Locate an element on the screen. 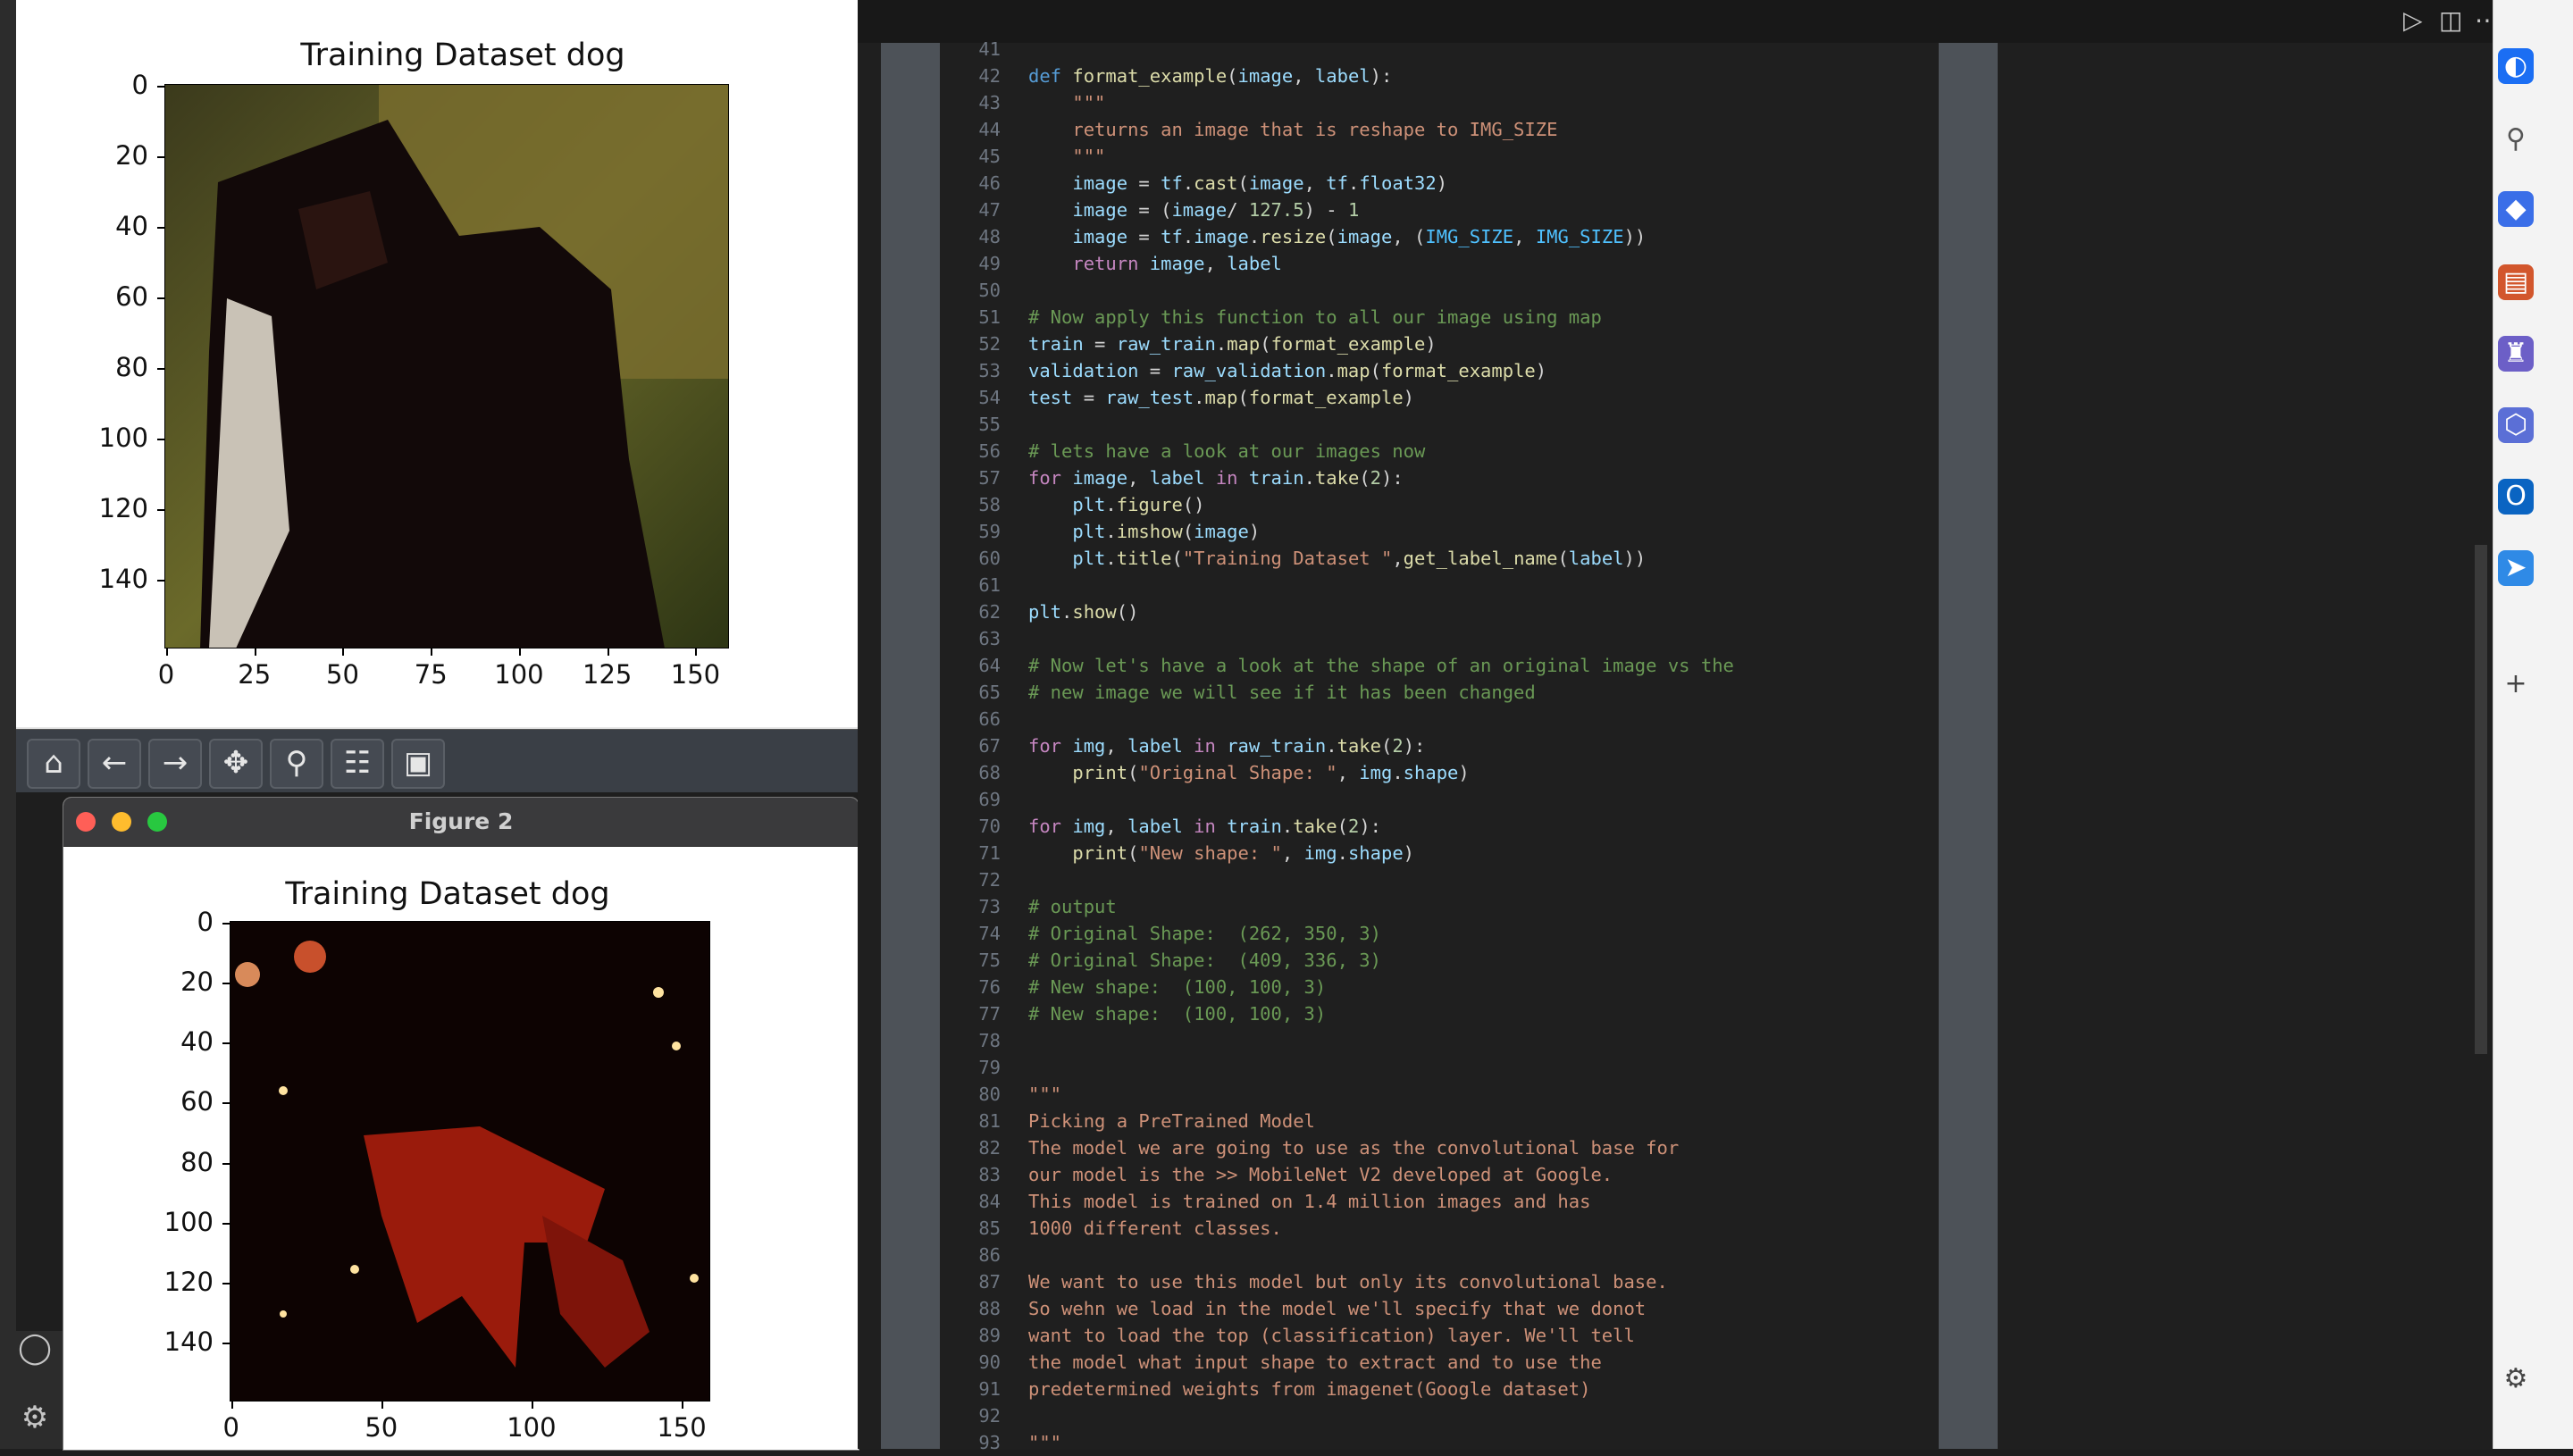  line-number: 86 is located at coordinates (989, 1255).